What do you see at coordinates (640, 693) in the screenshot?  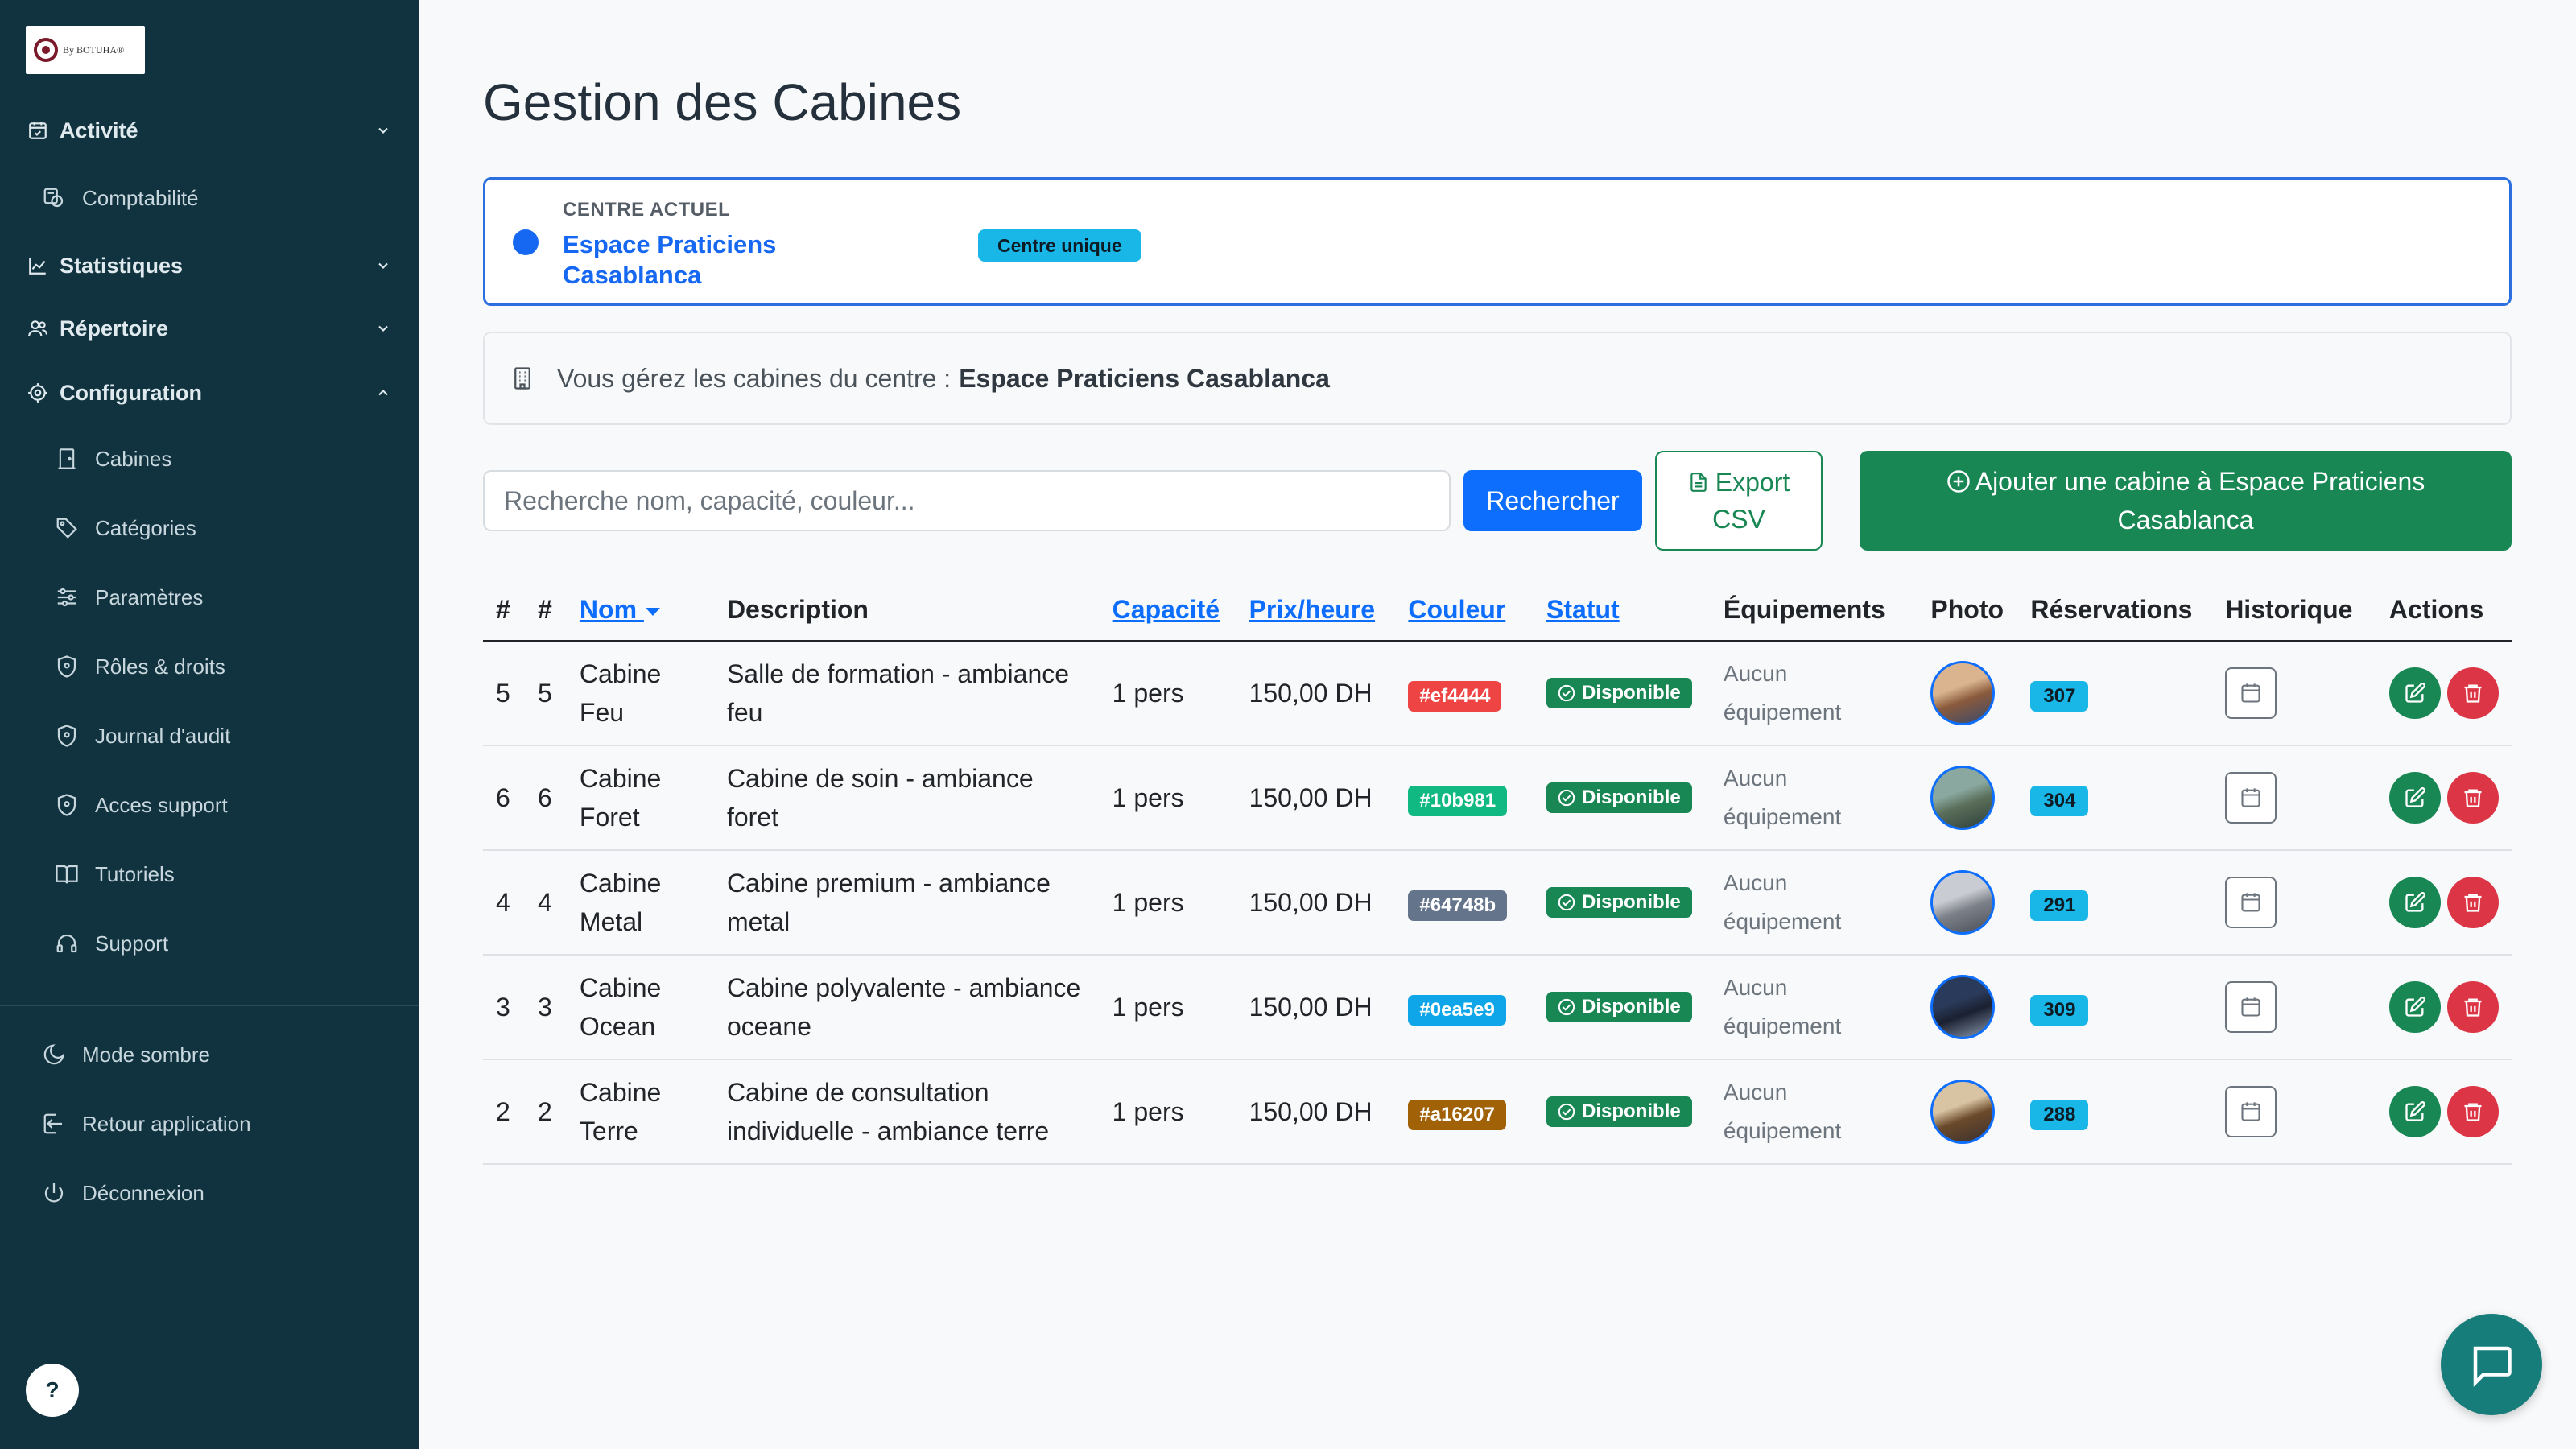 I see `cell-nom: Cabine Feu` at bounding box center [640, 693].